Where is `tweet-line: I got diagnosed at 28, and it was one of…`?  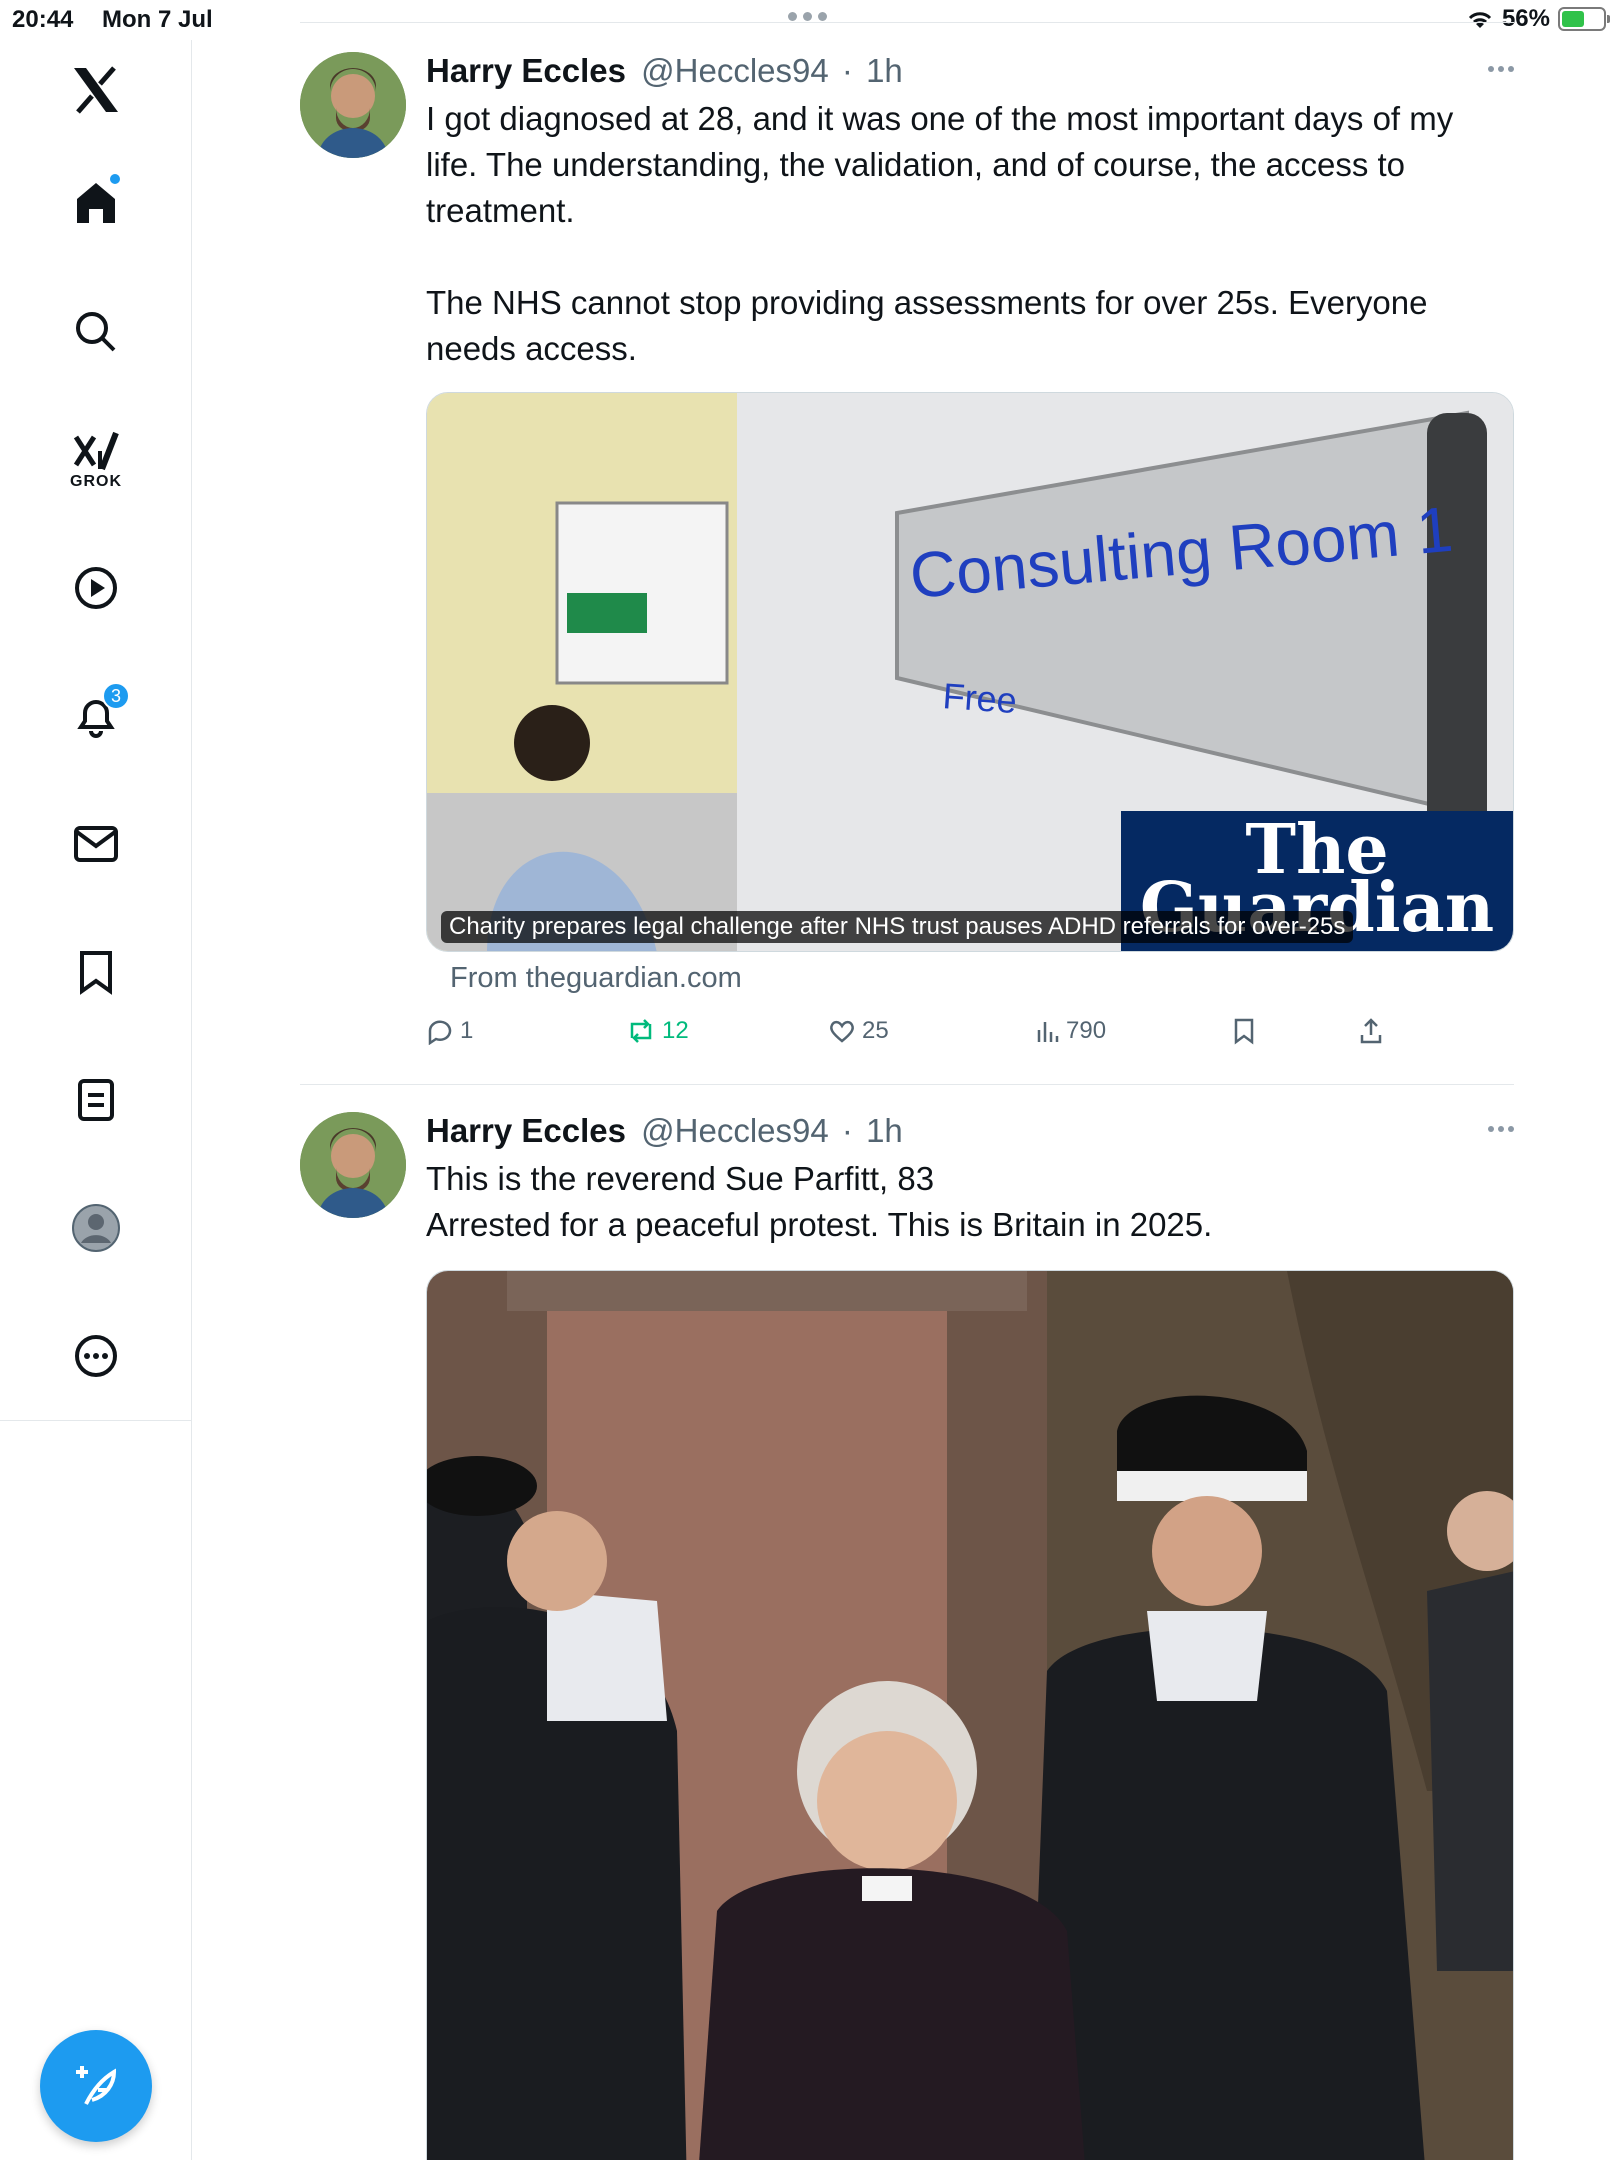
tweet-line: I got diagnosed at 28, and it was one of… is located at coordinates (940, 118).